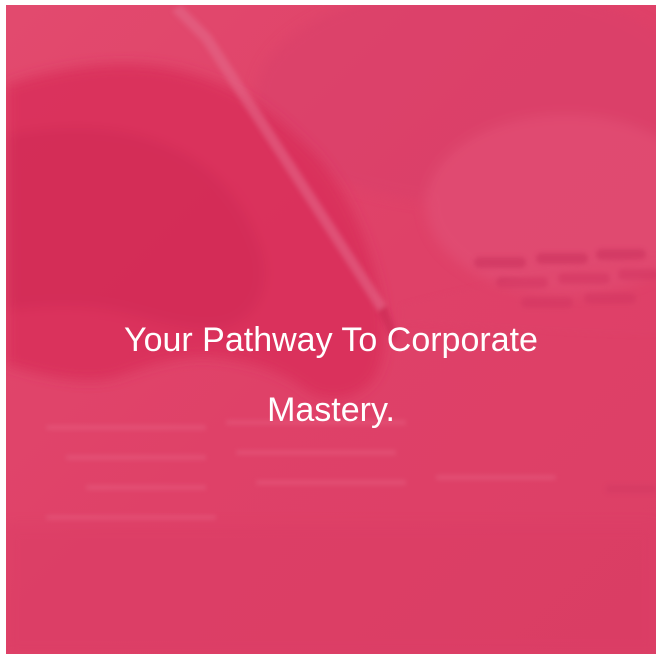  Describe the element at coordinates (331, 410) in the screenshot. I see `hero-title-line-2: Mastery.` at that location.